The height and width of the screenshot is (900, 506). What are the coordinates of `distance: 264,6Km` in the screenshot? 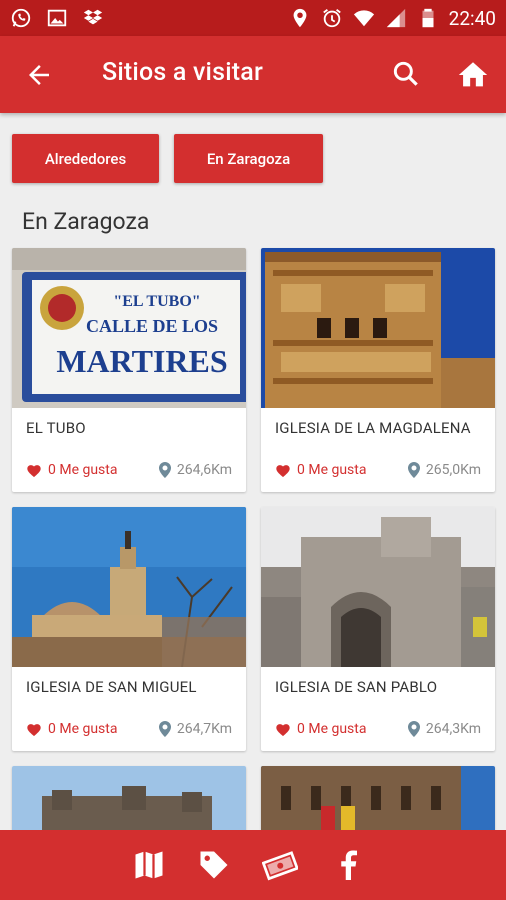 It's located at (195, 470).